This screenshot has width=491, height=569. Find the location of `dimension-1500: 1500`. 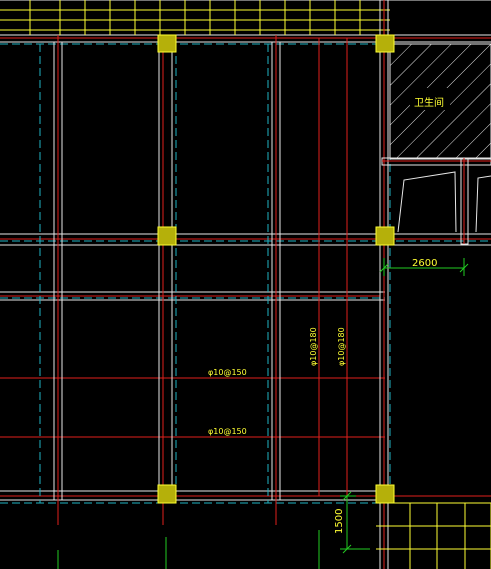

dimension-1500: 1500 is located at coordinates (339, 521).